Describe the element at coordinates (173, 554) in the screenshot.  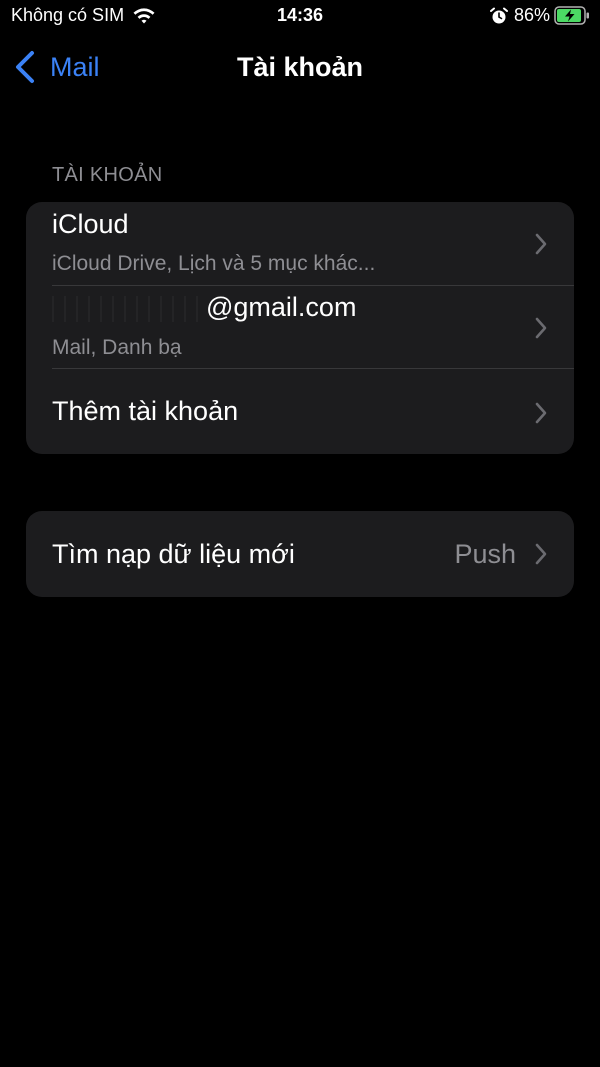
I see `fetch-new-data-label: Tìm nạp dữ liệu mới` at that location.